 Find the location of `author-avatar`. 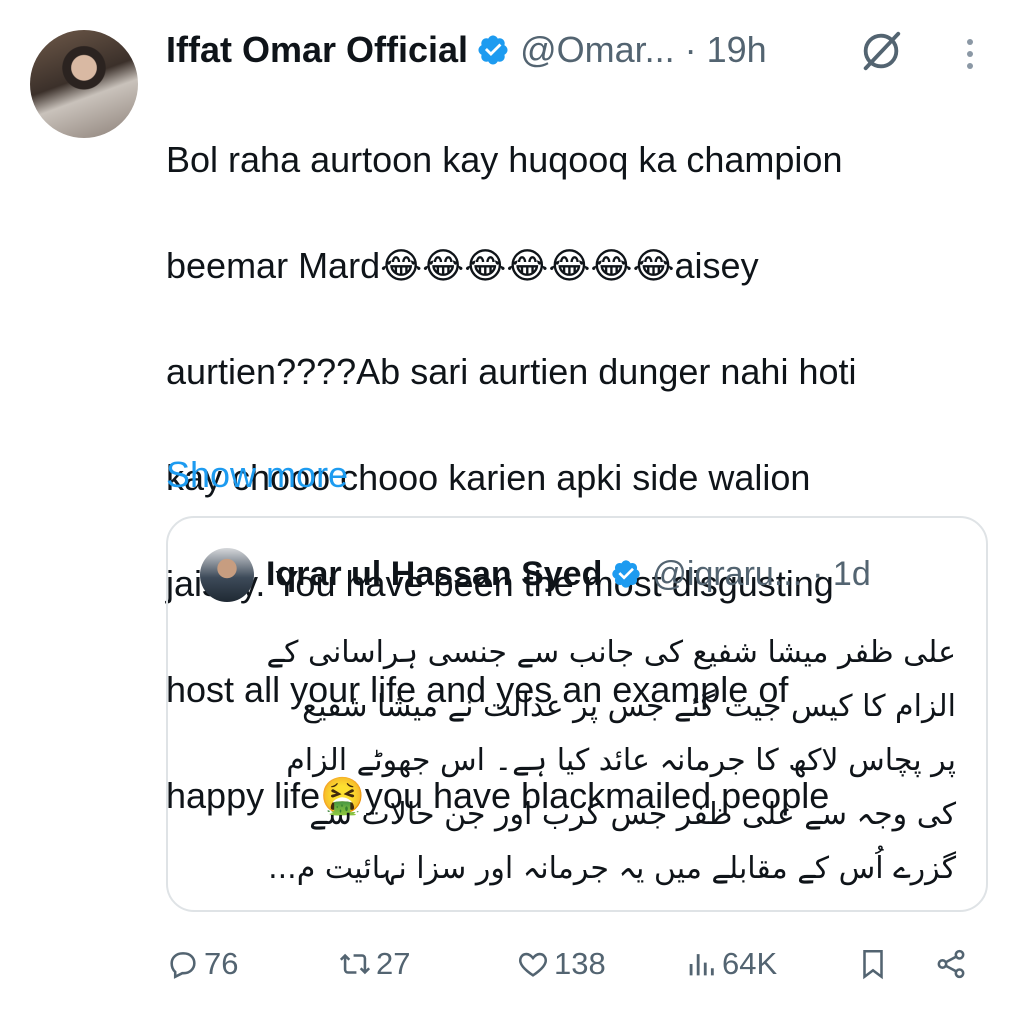

author-avatar is located at coordinates (84, 84).